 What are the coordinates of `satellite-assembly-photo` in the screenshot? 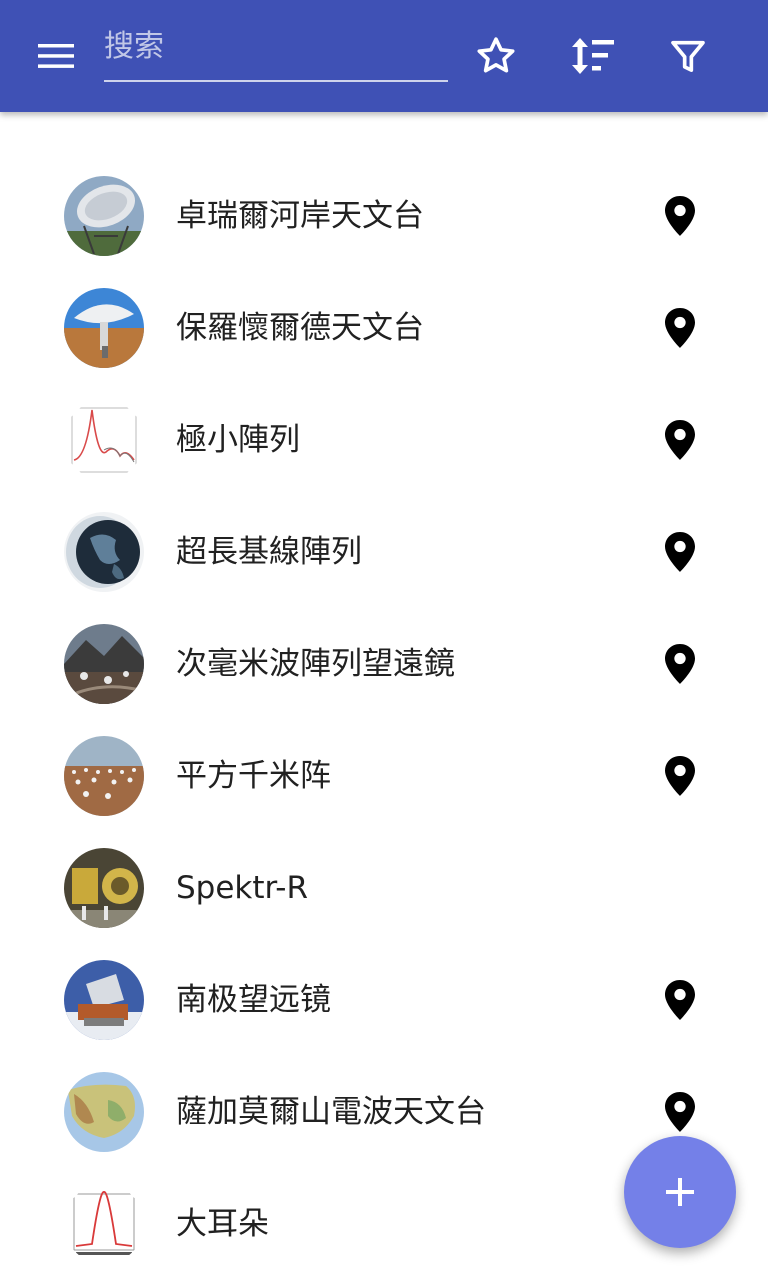 It's located at (104, 888).